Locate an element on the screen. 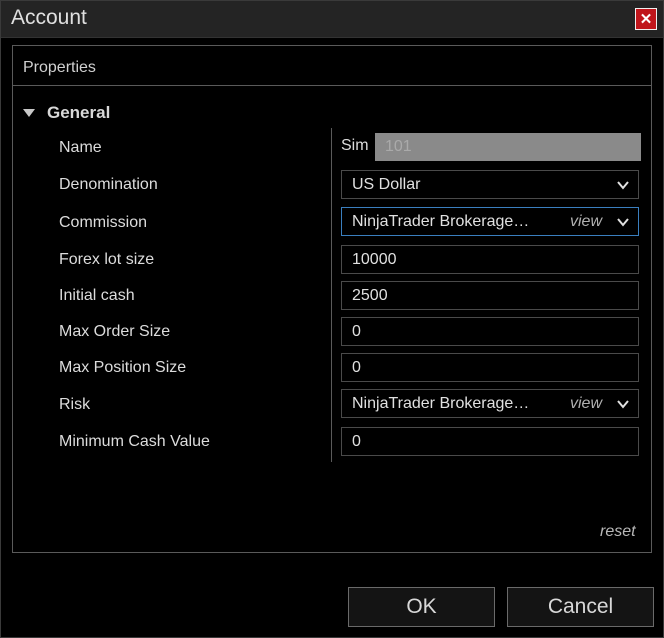 This screenshot has height=638, width=664. denomination-value: US Dollar is located at coordinates (386, 184).